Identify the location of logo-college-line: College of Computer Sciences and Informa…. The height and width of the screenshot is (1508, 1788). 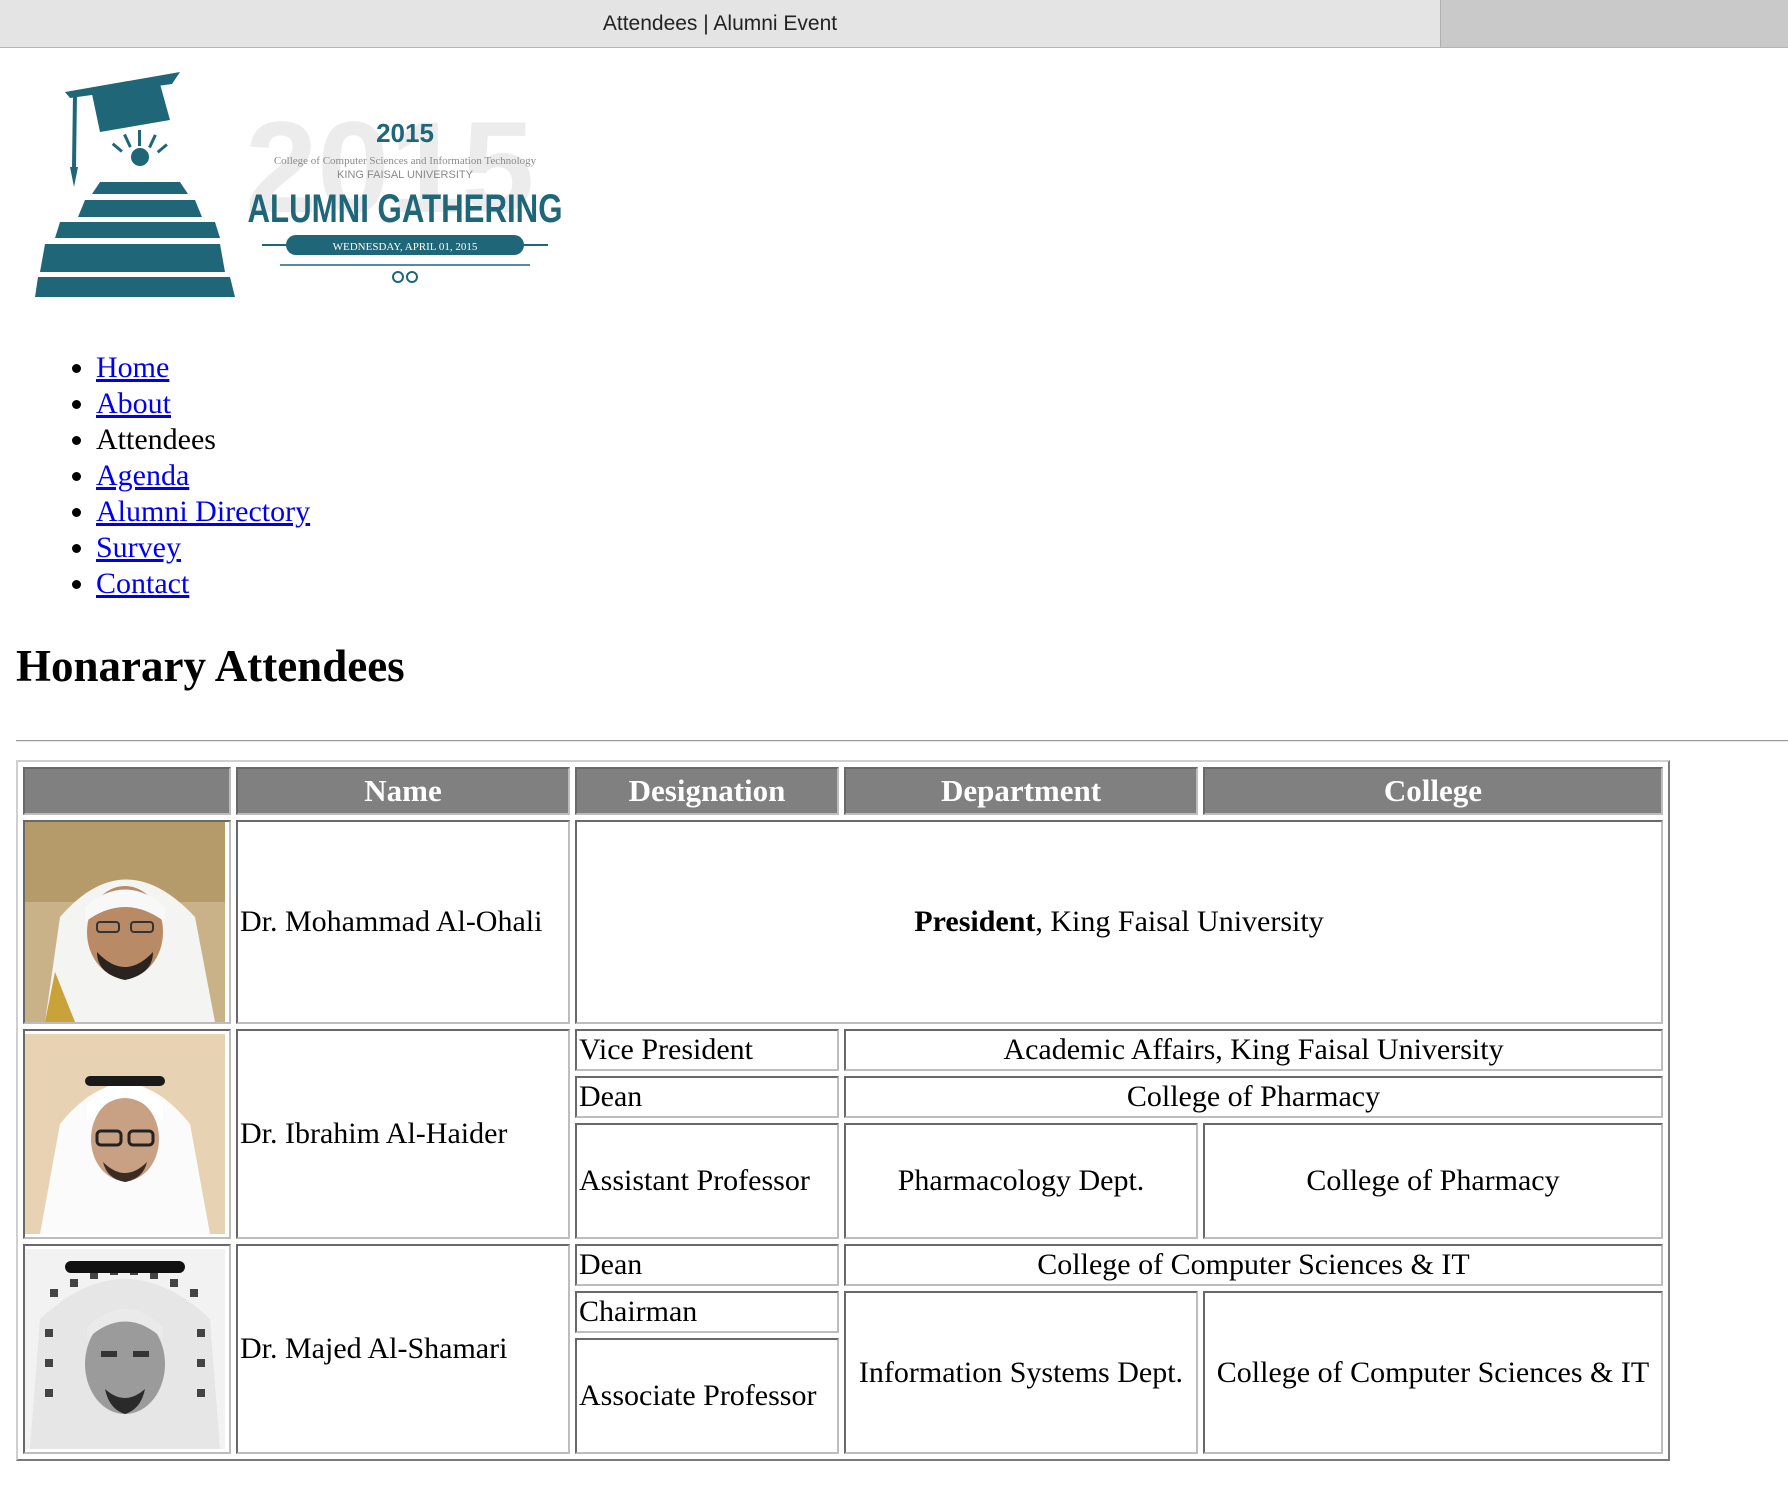
(405, 161).